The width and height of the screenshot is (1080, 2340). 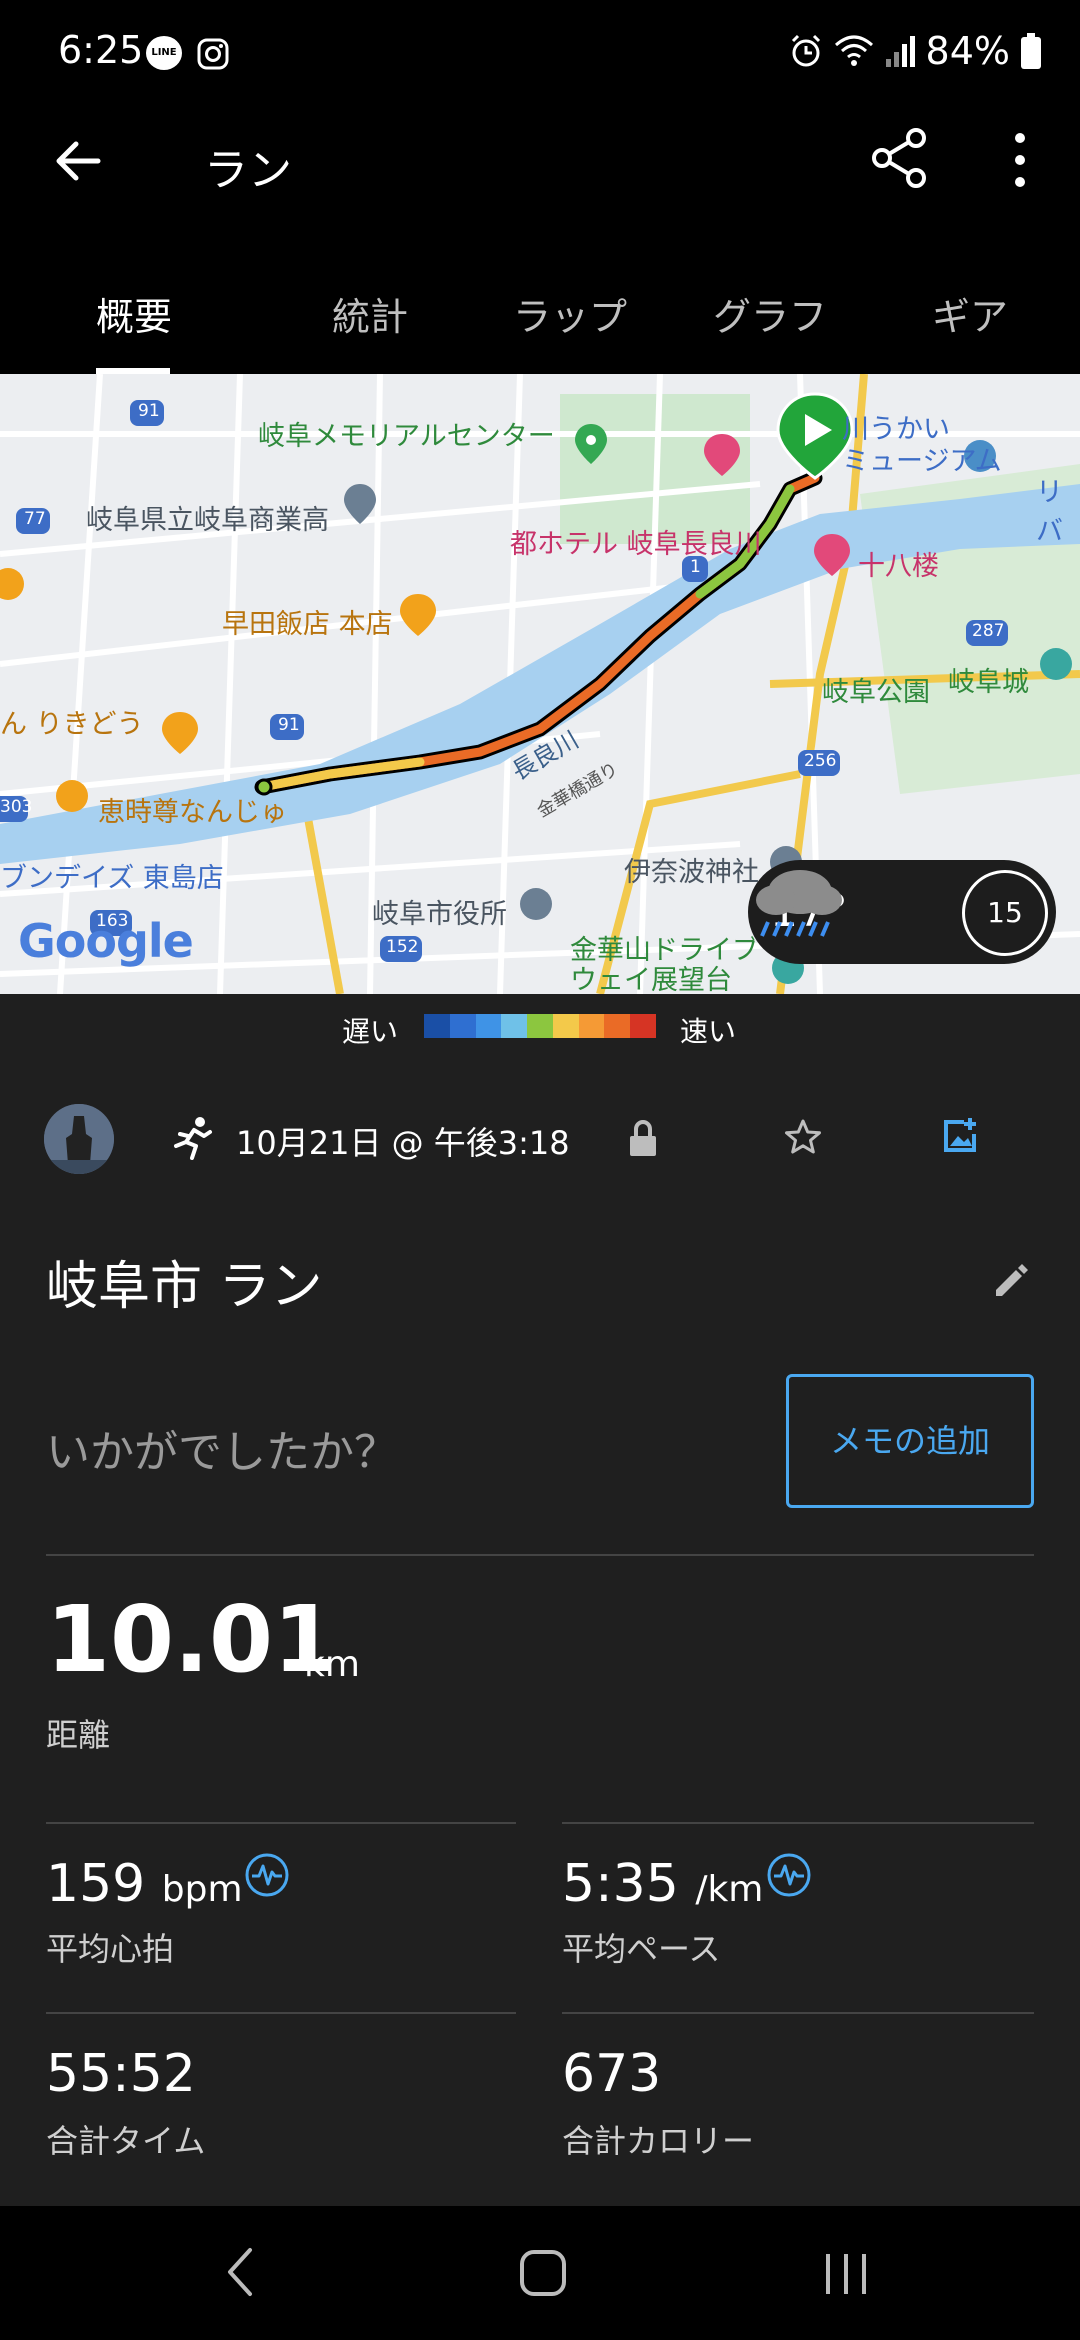 What do you see at coordinates (536, 904) in the screenshot?
I see `city-office-pin-icon` at bounding box center [536, 904].